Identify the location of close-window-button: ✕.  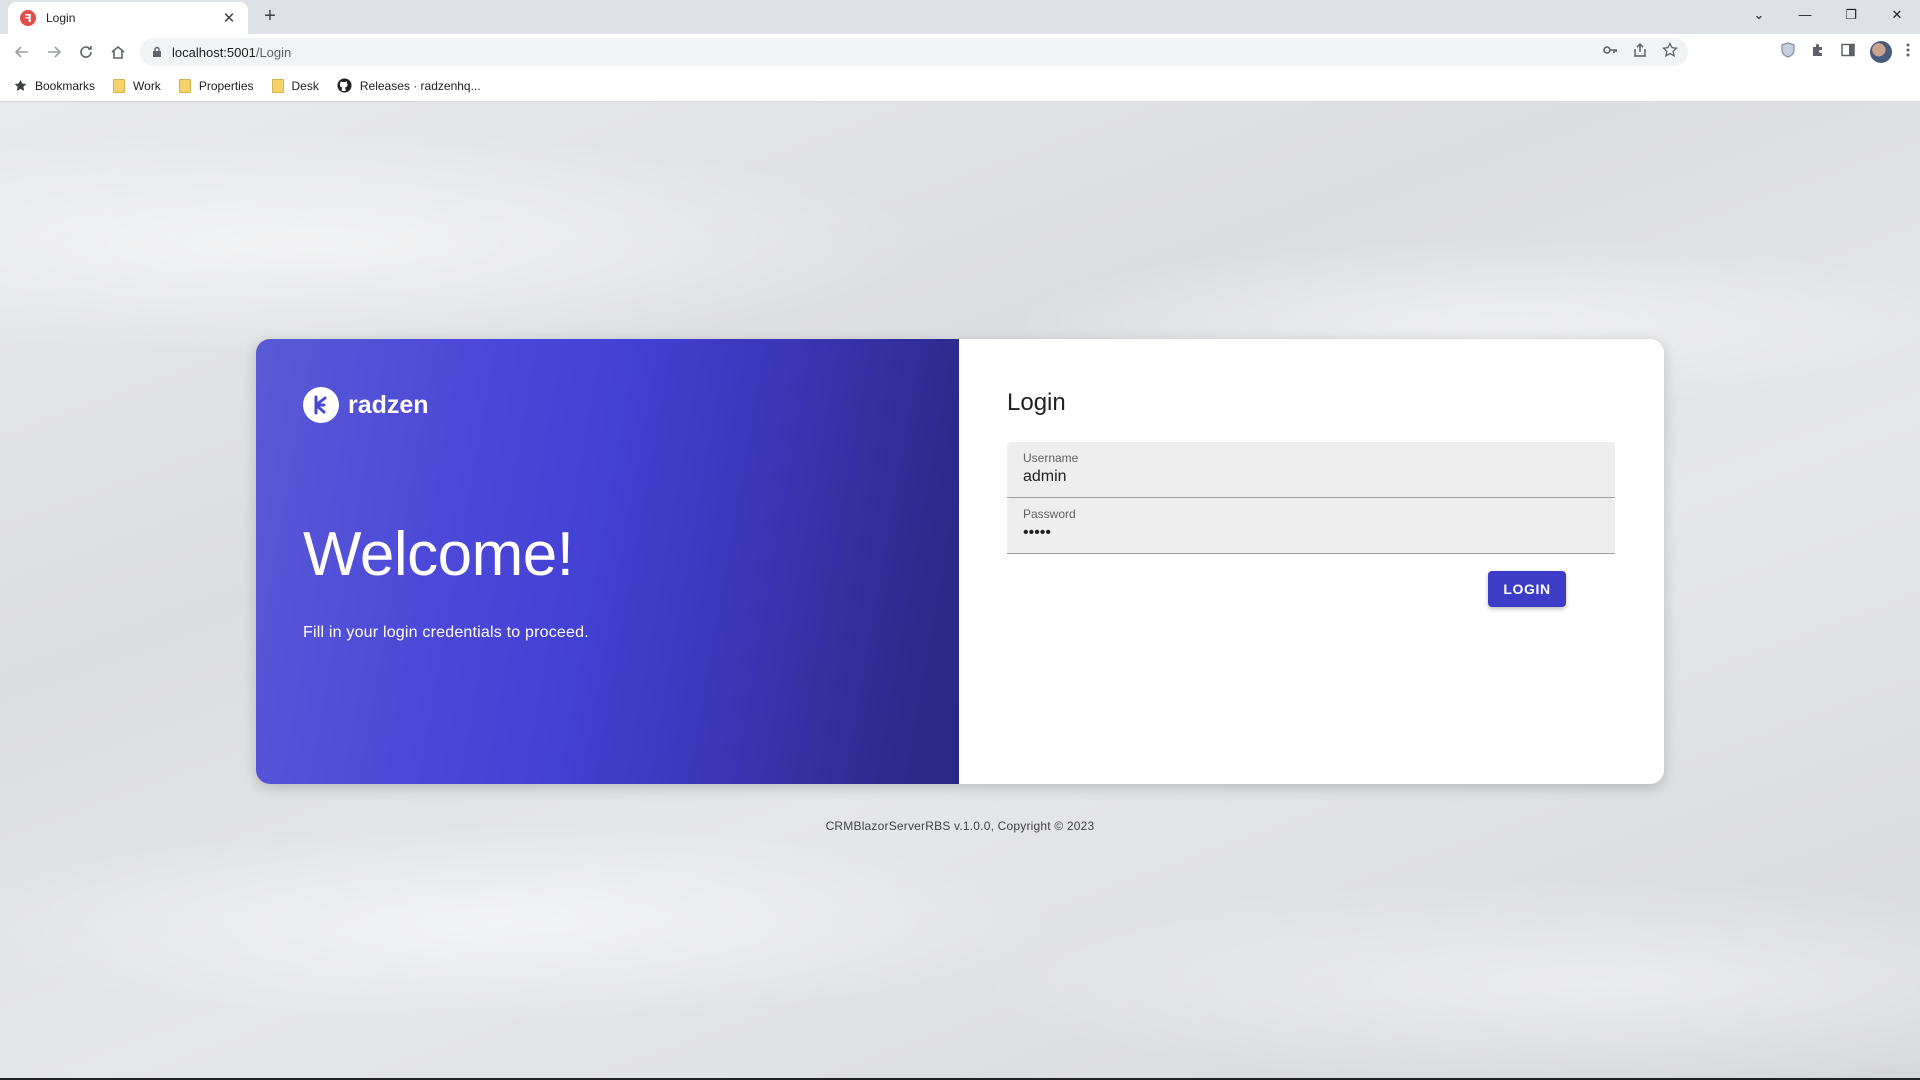
(1897, 15).